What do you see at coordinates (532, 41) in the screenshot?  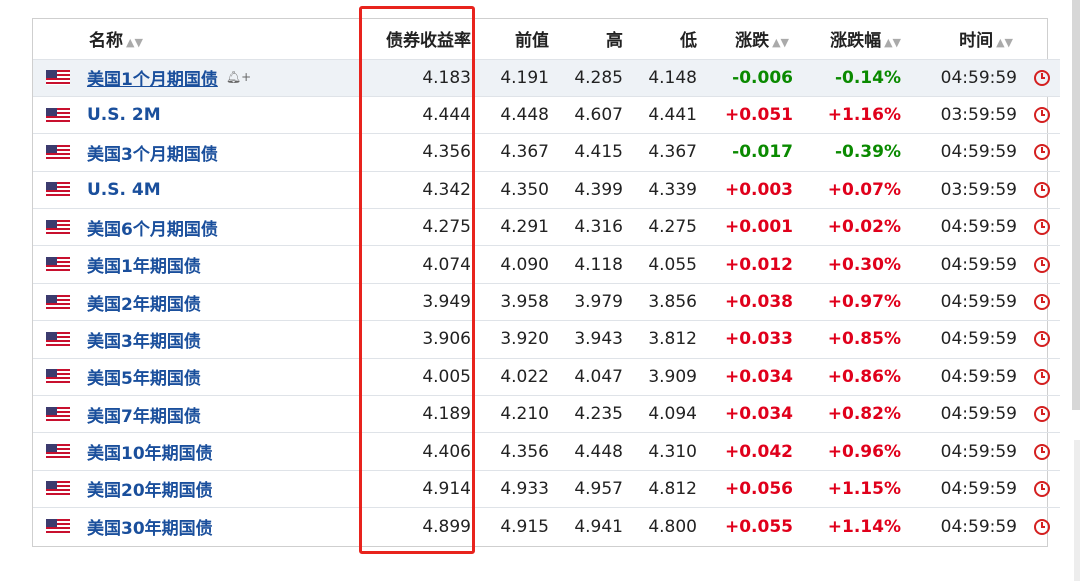 I see `header-prev-label: 前值` at bounding box center [532, 41].